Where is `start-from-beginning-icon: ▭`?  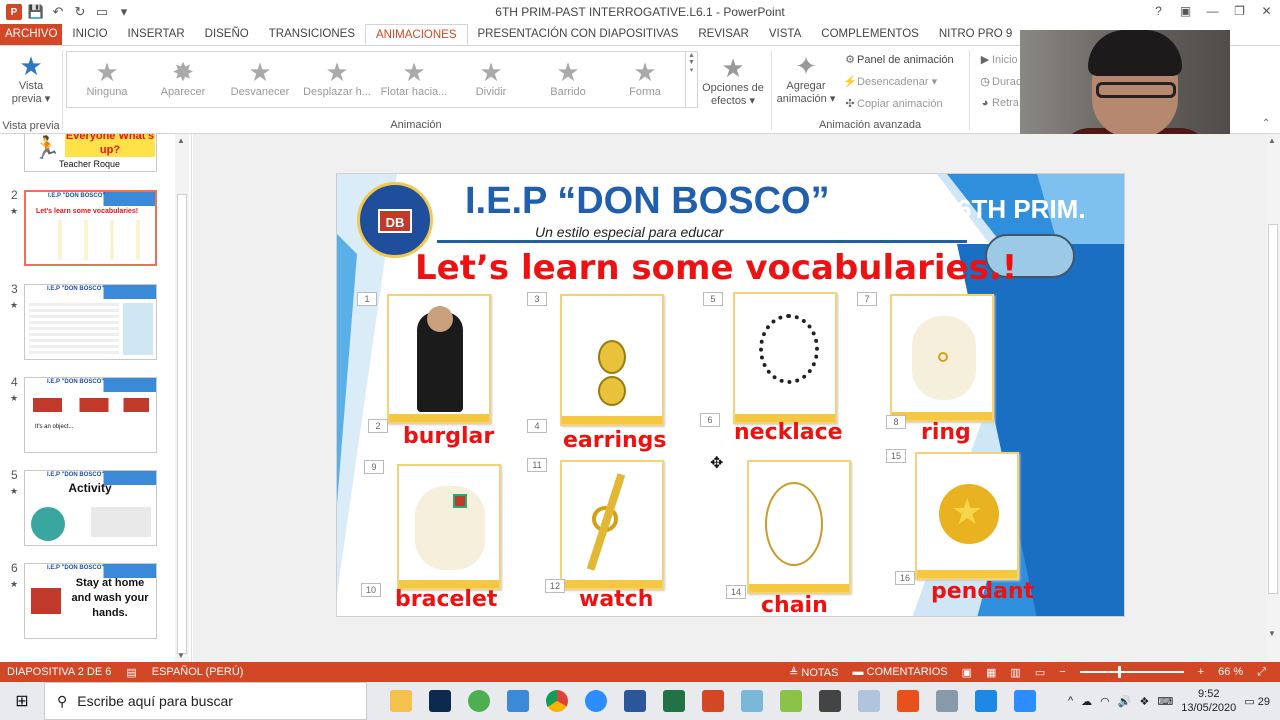 start-from-beginning-icon: ▭ is located at coordinates (102, 12).